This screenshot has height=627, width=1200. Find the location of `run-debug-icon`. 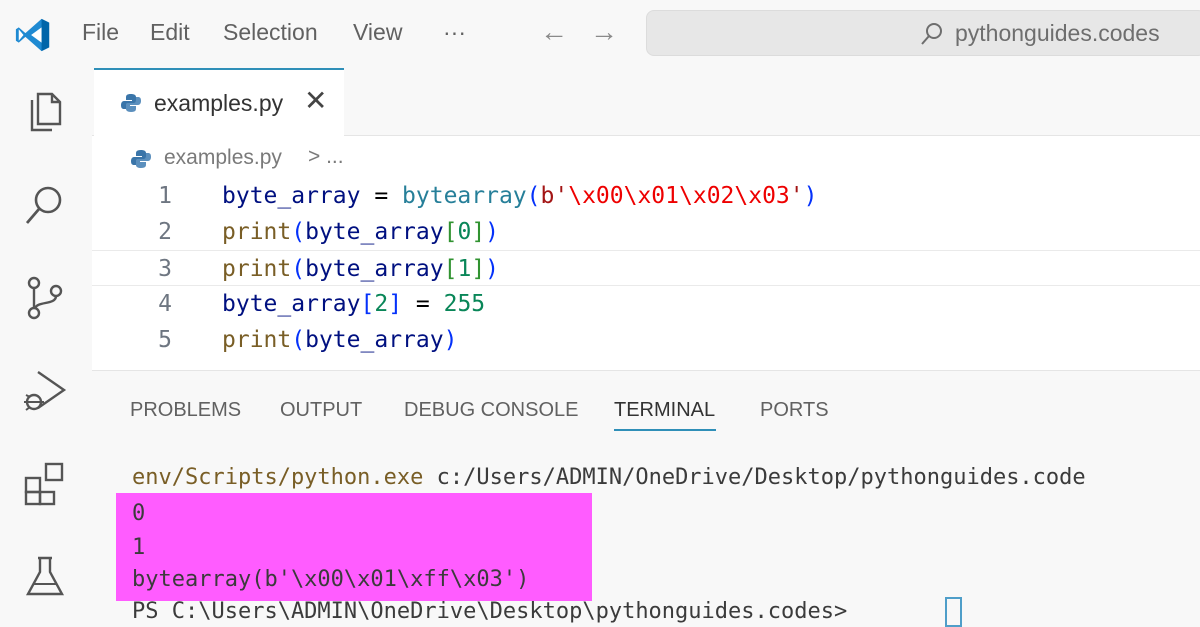

run-debug-icon is located at coordinates (45, 391).